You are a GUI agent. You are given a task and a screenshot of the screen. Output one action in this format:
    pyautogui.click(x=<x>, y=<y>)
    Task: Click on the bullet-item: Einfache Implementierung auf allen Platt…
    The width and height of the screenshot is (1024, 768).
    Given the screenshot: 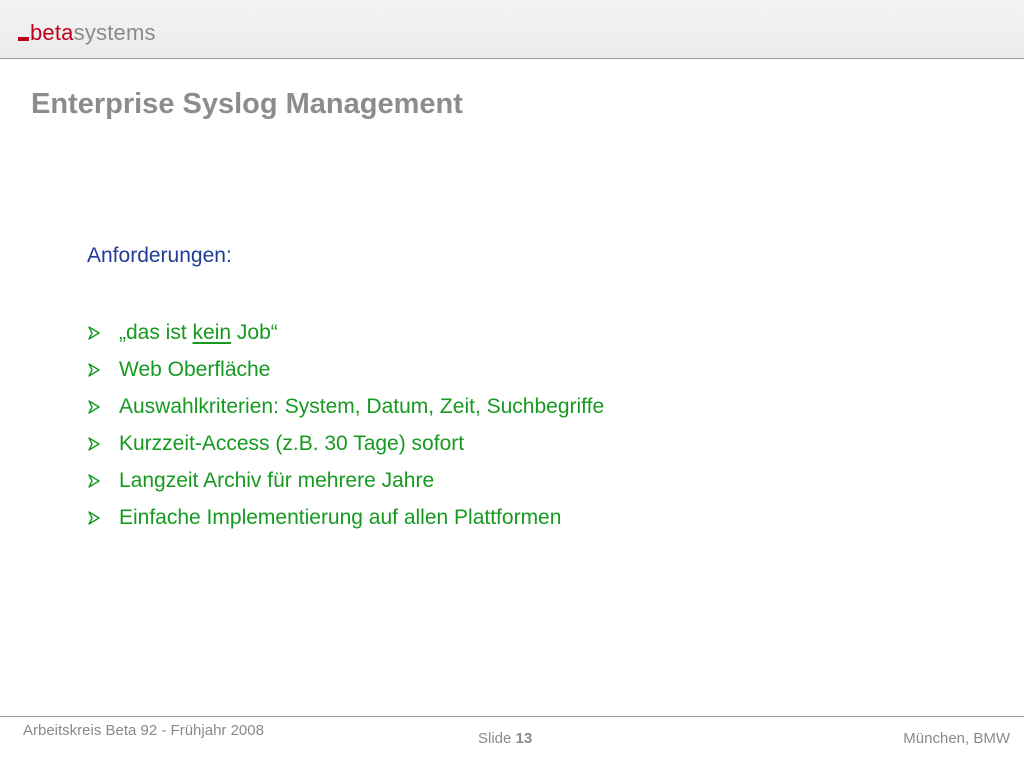 What is the action you would take?
    pyautogui.click(x=537, y=517)
    